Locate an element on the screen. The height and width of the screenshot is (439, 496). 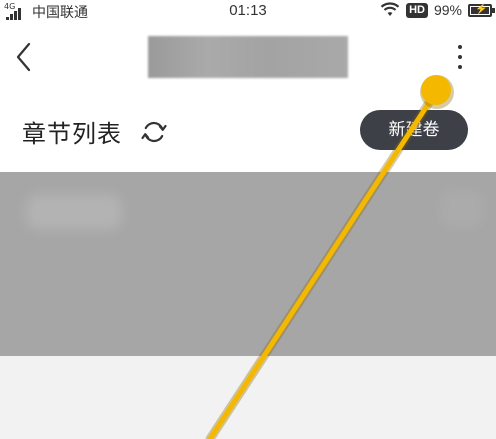
new-volume-button: 新建卷 is located at coordinates (414, 130).